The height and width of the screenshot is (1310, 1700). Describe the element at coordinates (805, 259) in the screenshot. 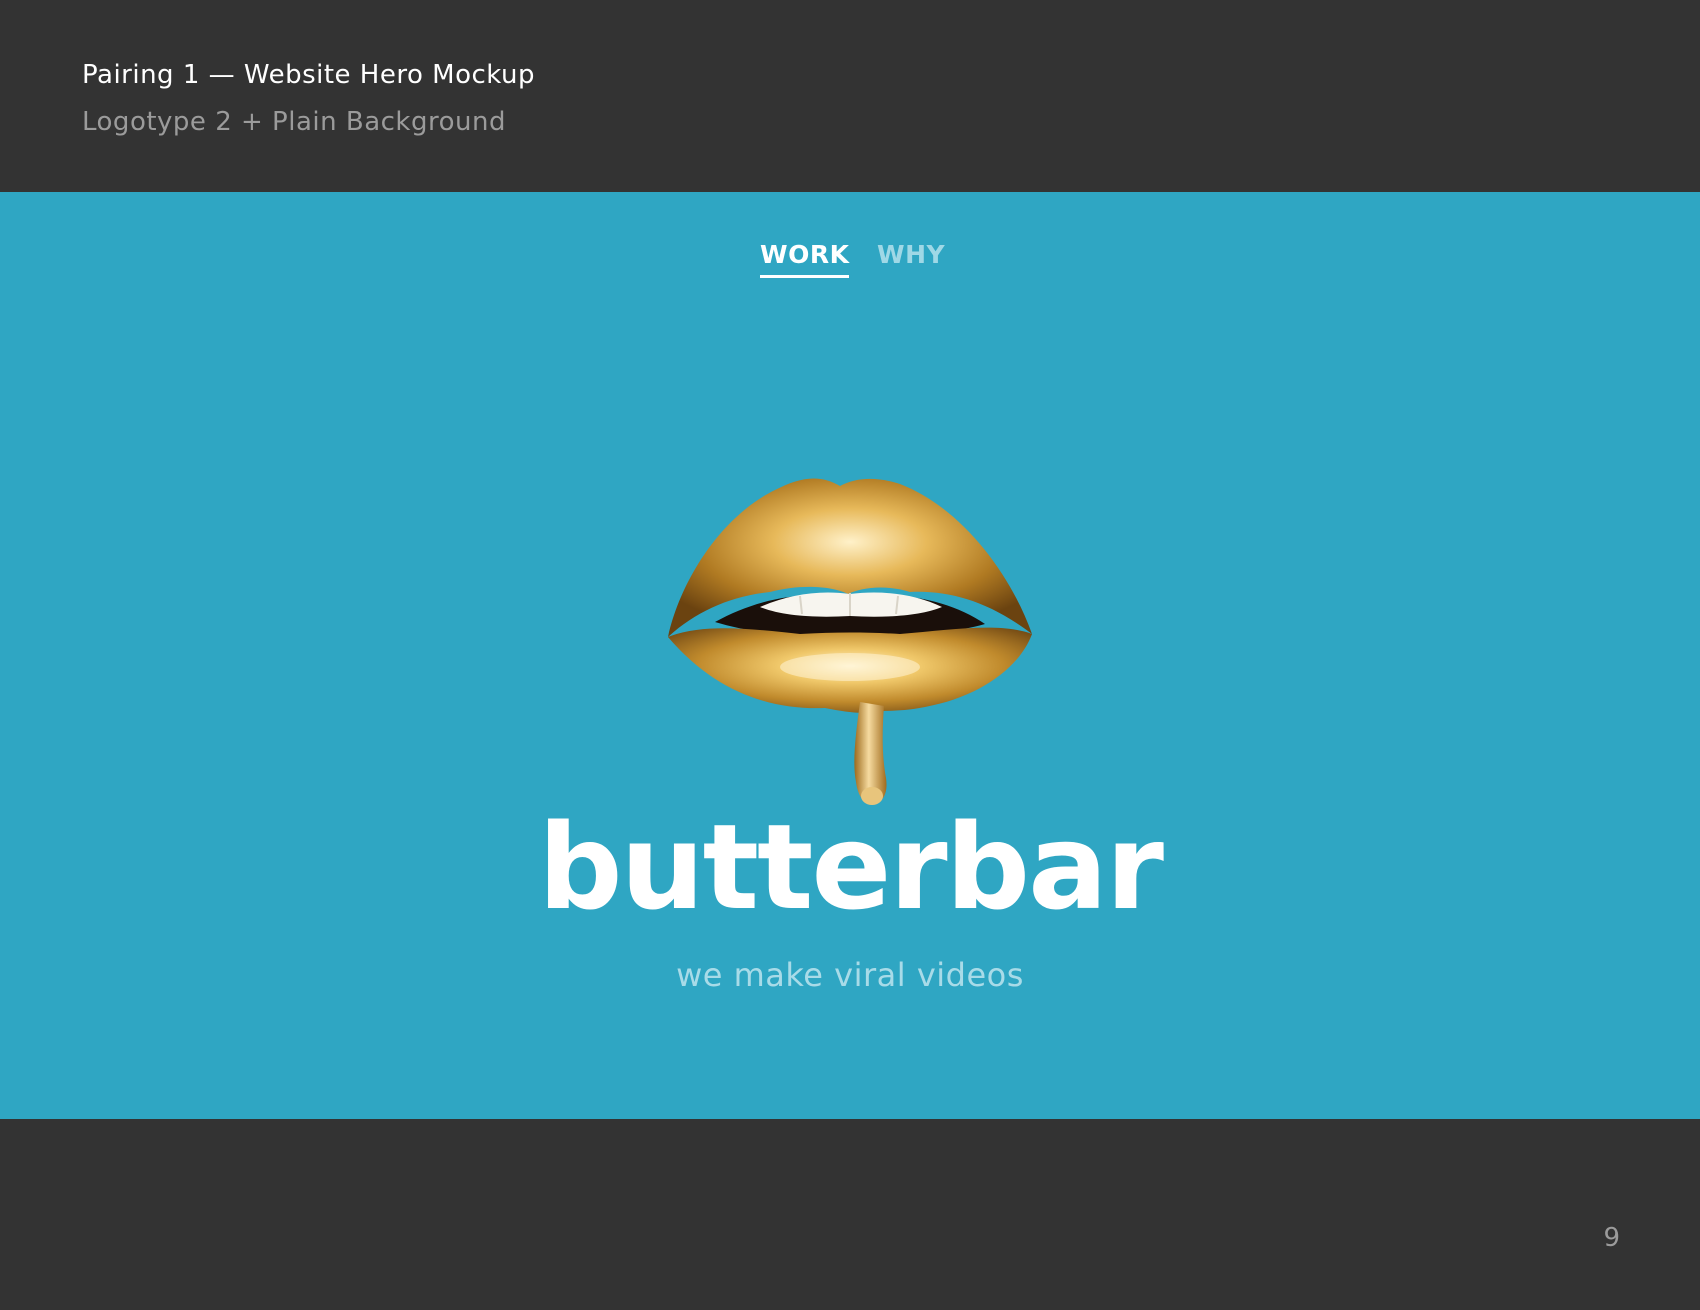

I see `nav-link-work: WORK` at that location.